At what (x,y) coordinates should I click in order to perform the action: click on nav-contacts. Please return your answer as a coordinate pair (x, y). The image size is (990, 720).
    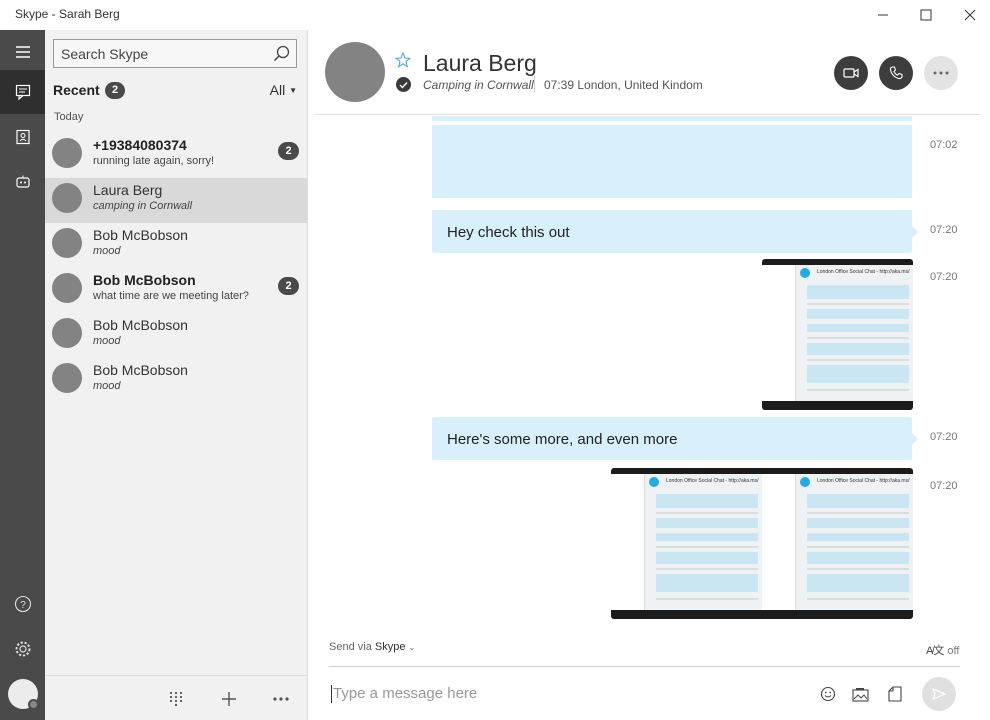
    Looking at the image, I should click on (22, 137).